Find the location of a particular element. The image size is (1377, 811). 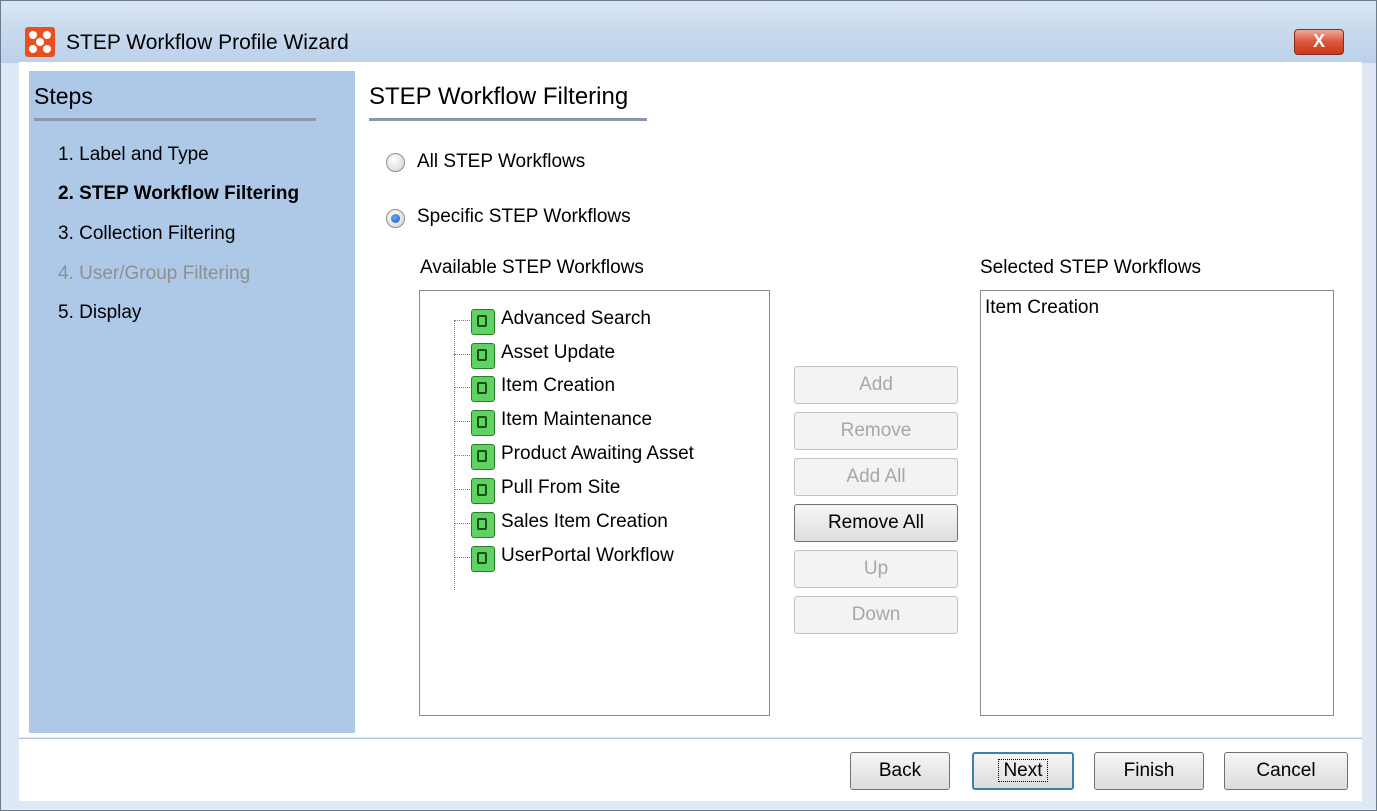

finish-button: Finish is located at coordinates (1149, 771).